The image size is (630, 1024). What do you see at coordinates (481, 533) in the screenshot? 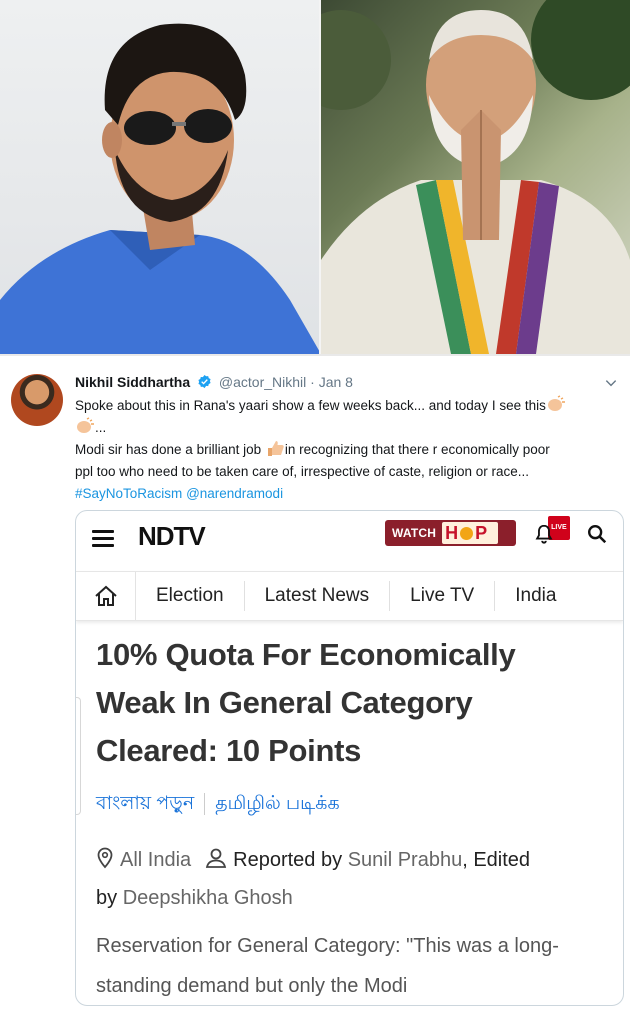
I see `hop-p: P` at bounding box center [481, 533].